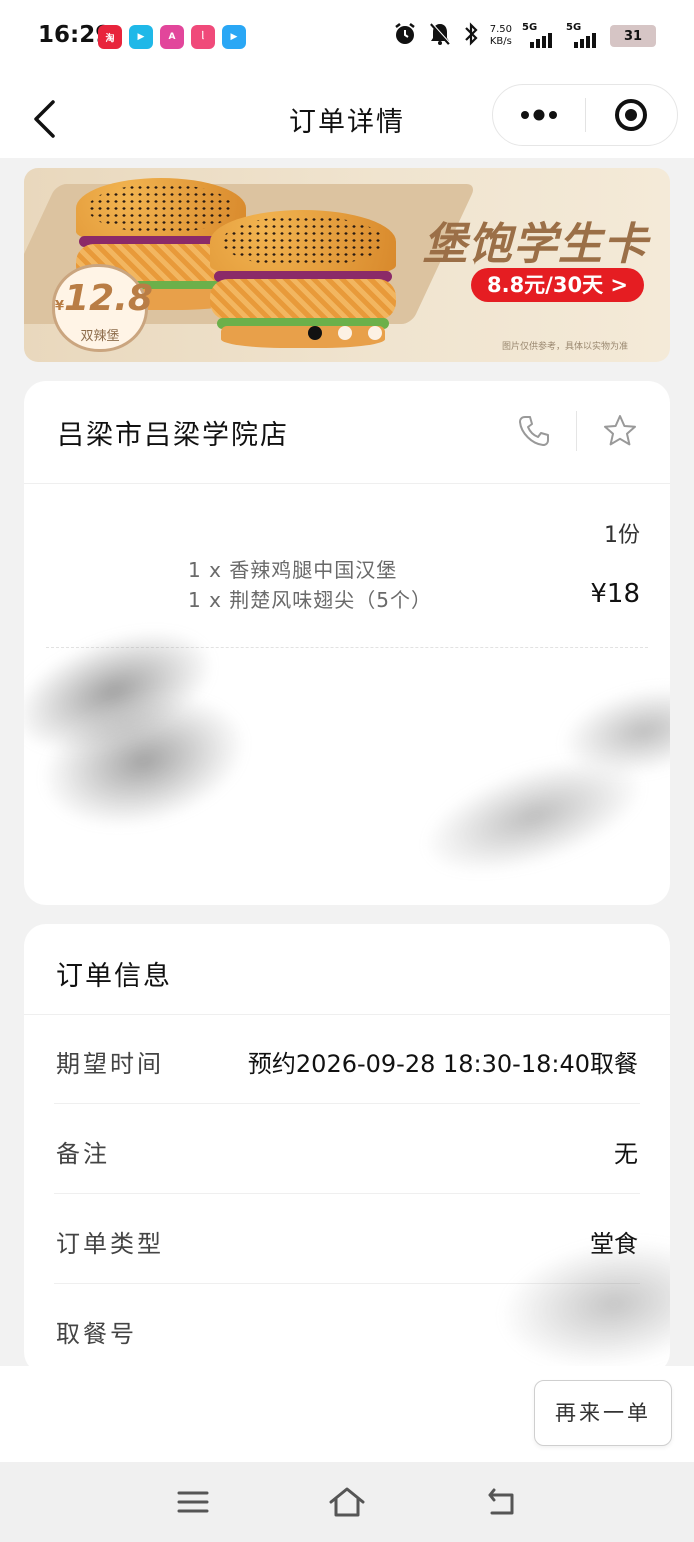 The image size is (694, 1542). I want to click on order-item: 1 x 荆楚风味翅尖（5个）, so click(310, 600).